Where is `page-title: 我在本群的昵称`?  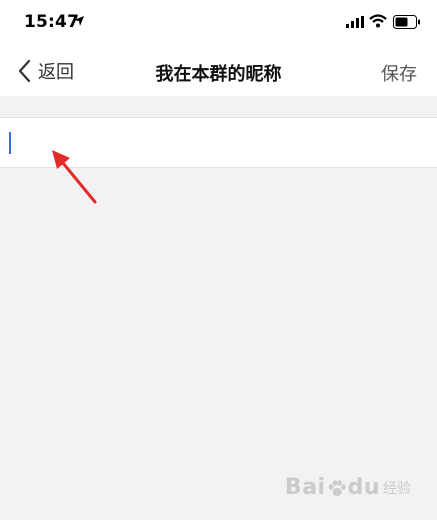 page-title: 我在本群的昵称 is located at coordinates (218, 74).